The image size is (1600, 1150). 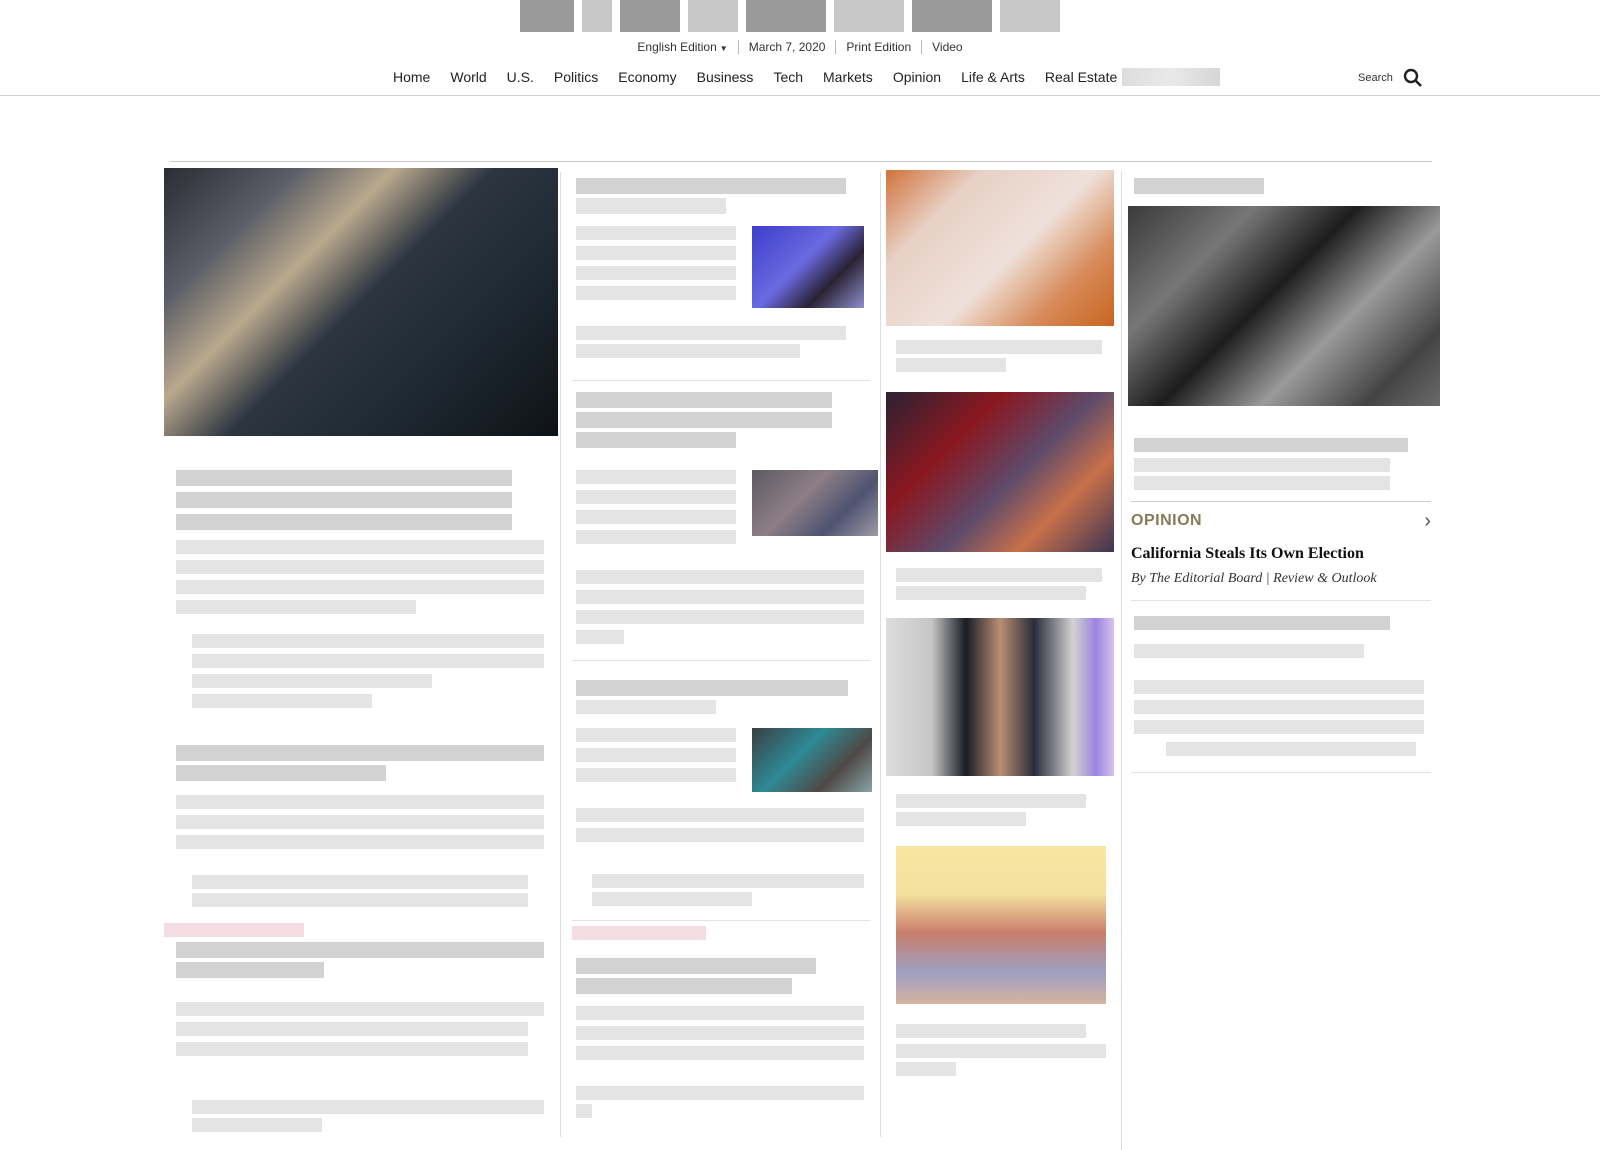 What do you see at coordinates (1281, 521) in the screenshot?
I see `opinion-header: OPINION ›` at bounding box center [1281, 521].